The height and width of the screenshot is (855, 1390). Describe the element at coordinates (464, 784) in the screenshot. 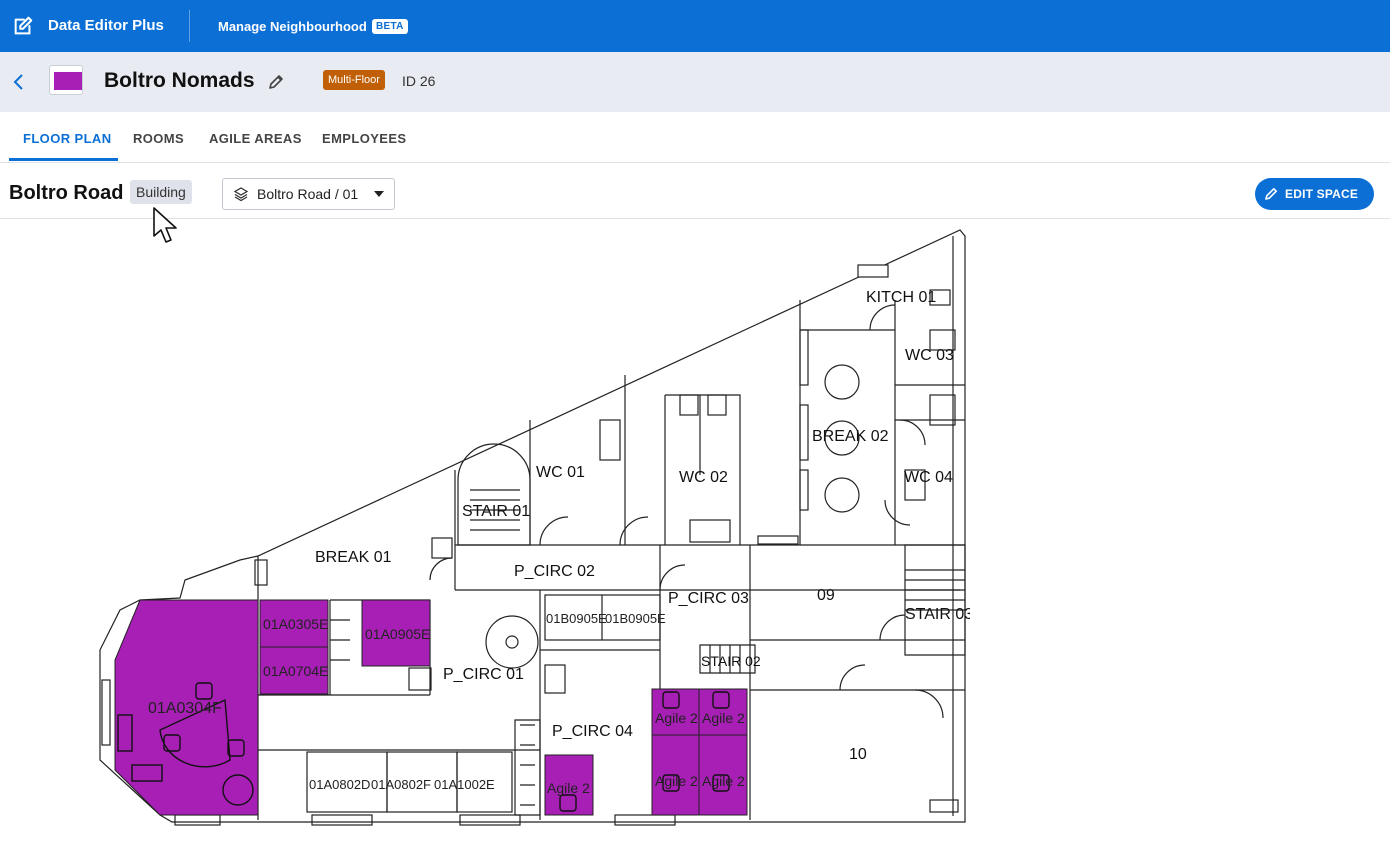

I see `desk-label-01A1002E: 01A1002E` at that location.